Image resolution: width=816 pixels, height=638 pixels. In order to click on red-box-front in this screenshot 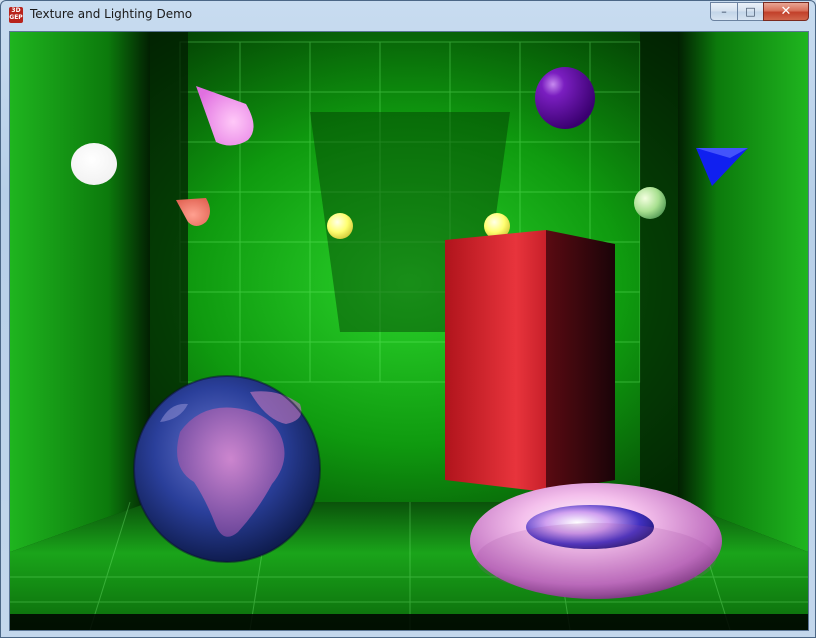, I will do `click(495, 361)`.